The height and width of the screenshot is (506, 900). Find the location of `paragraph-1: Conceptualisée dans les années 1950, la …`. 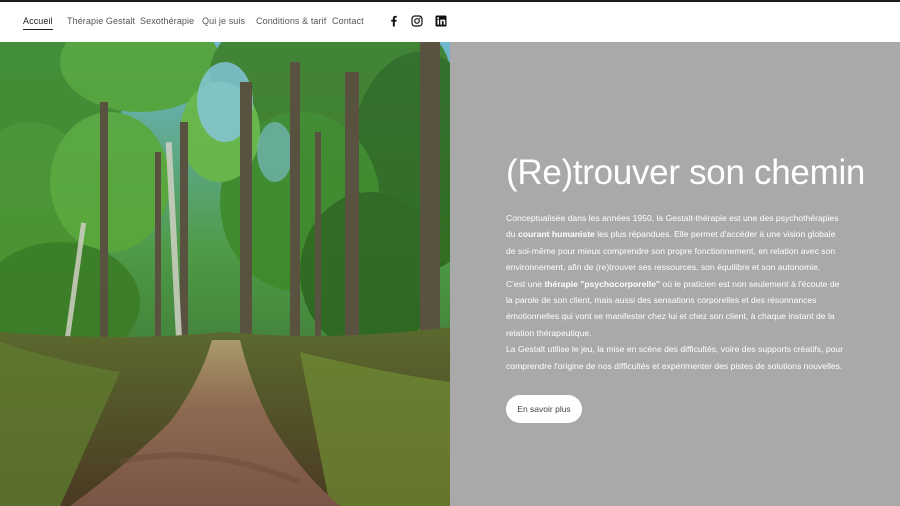

paragraph-1: Conceptualisée dans les années 1950, la … is located at coordinates (672, 243).